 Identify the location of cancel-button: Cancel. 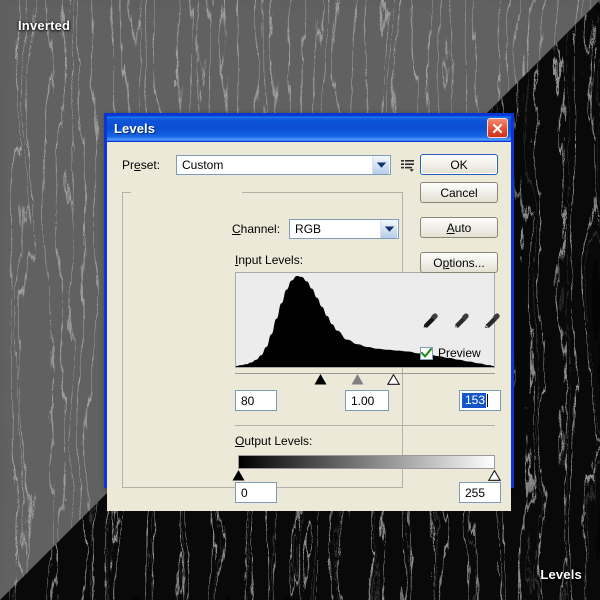
(459, 192).